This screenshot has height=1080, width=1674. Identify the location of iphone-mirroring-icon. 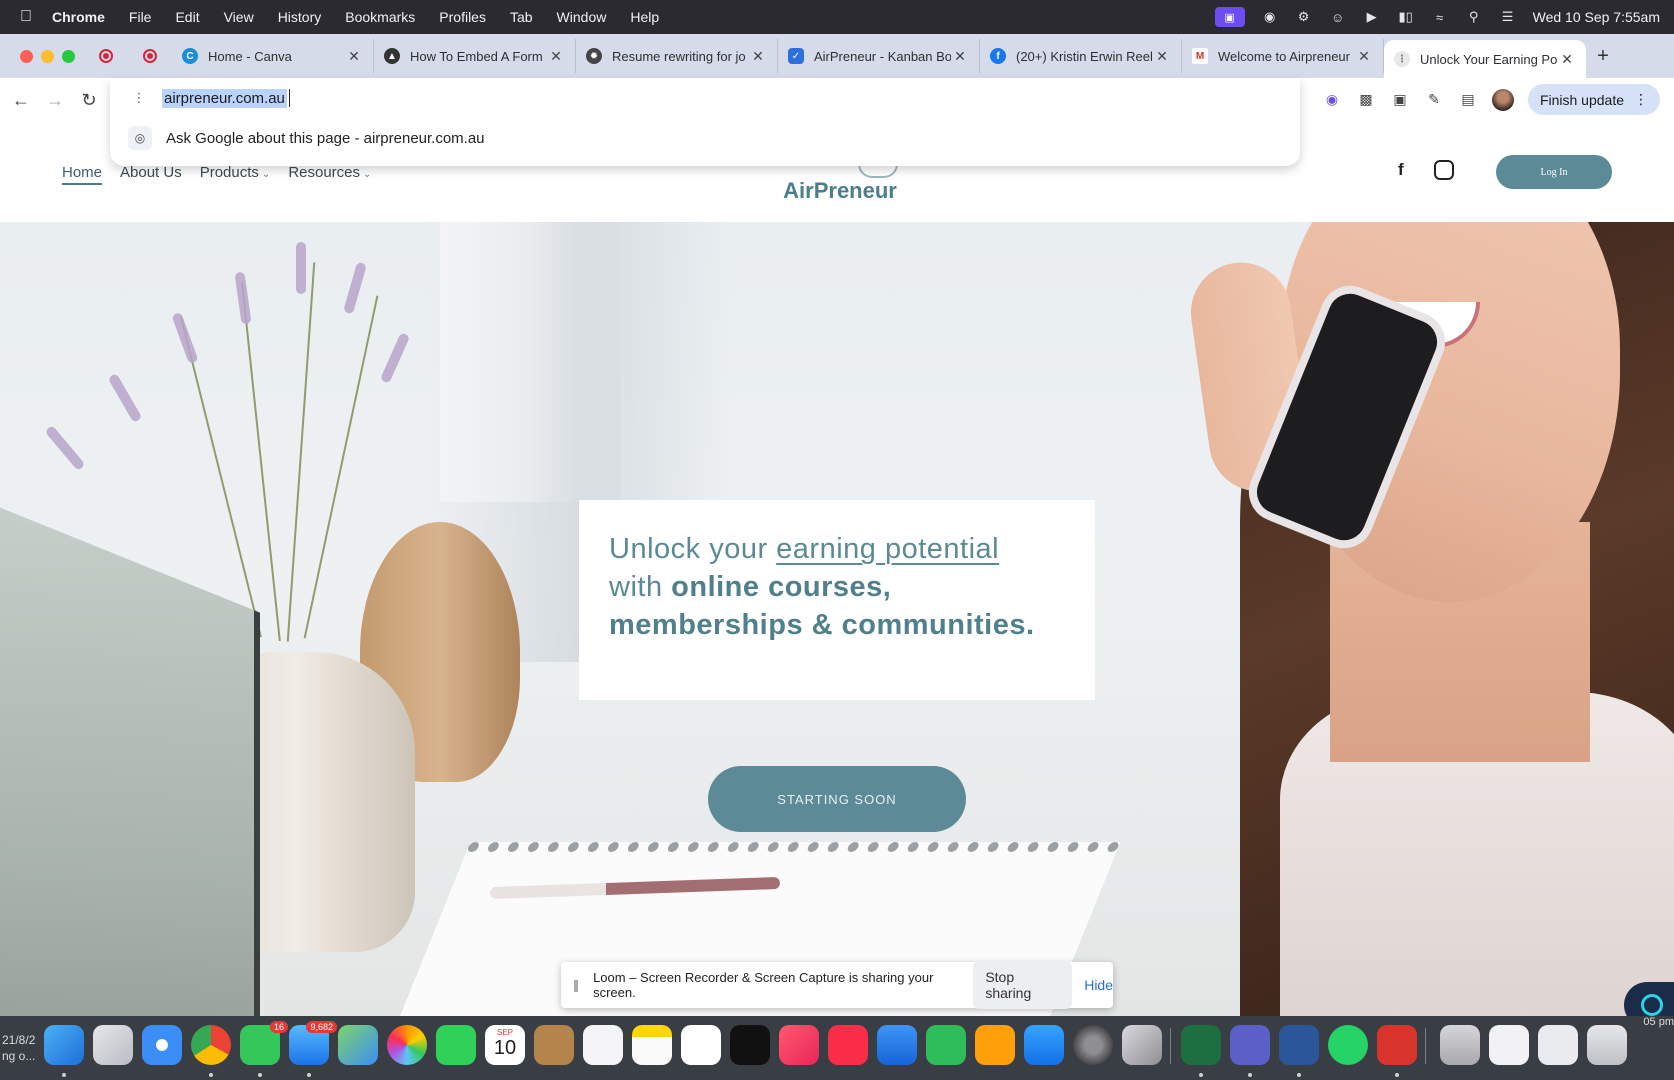
(1142, 1045).